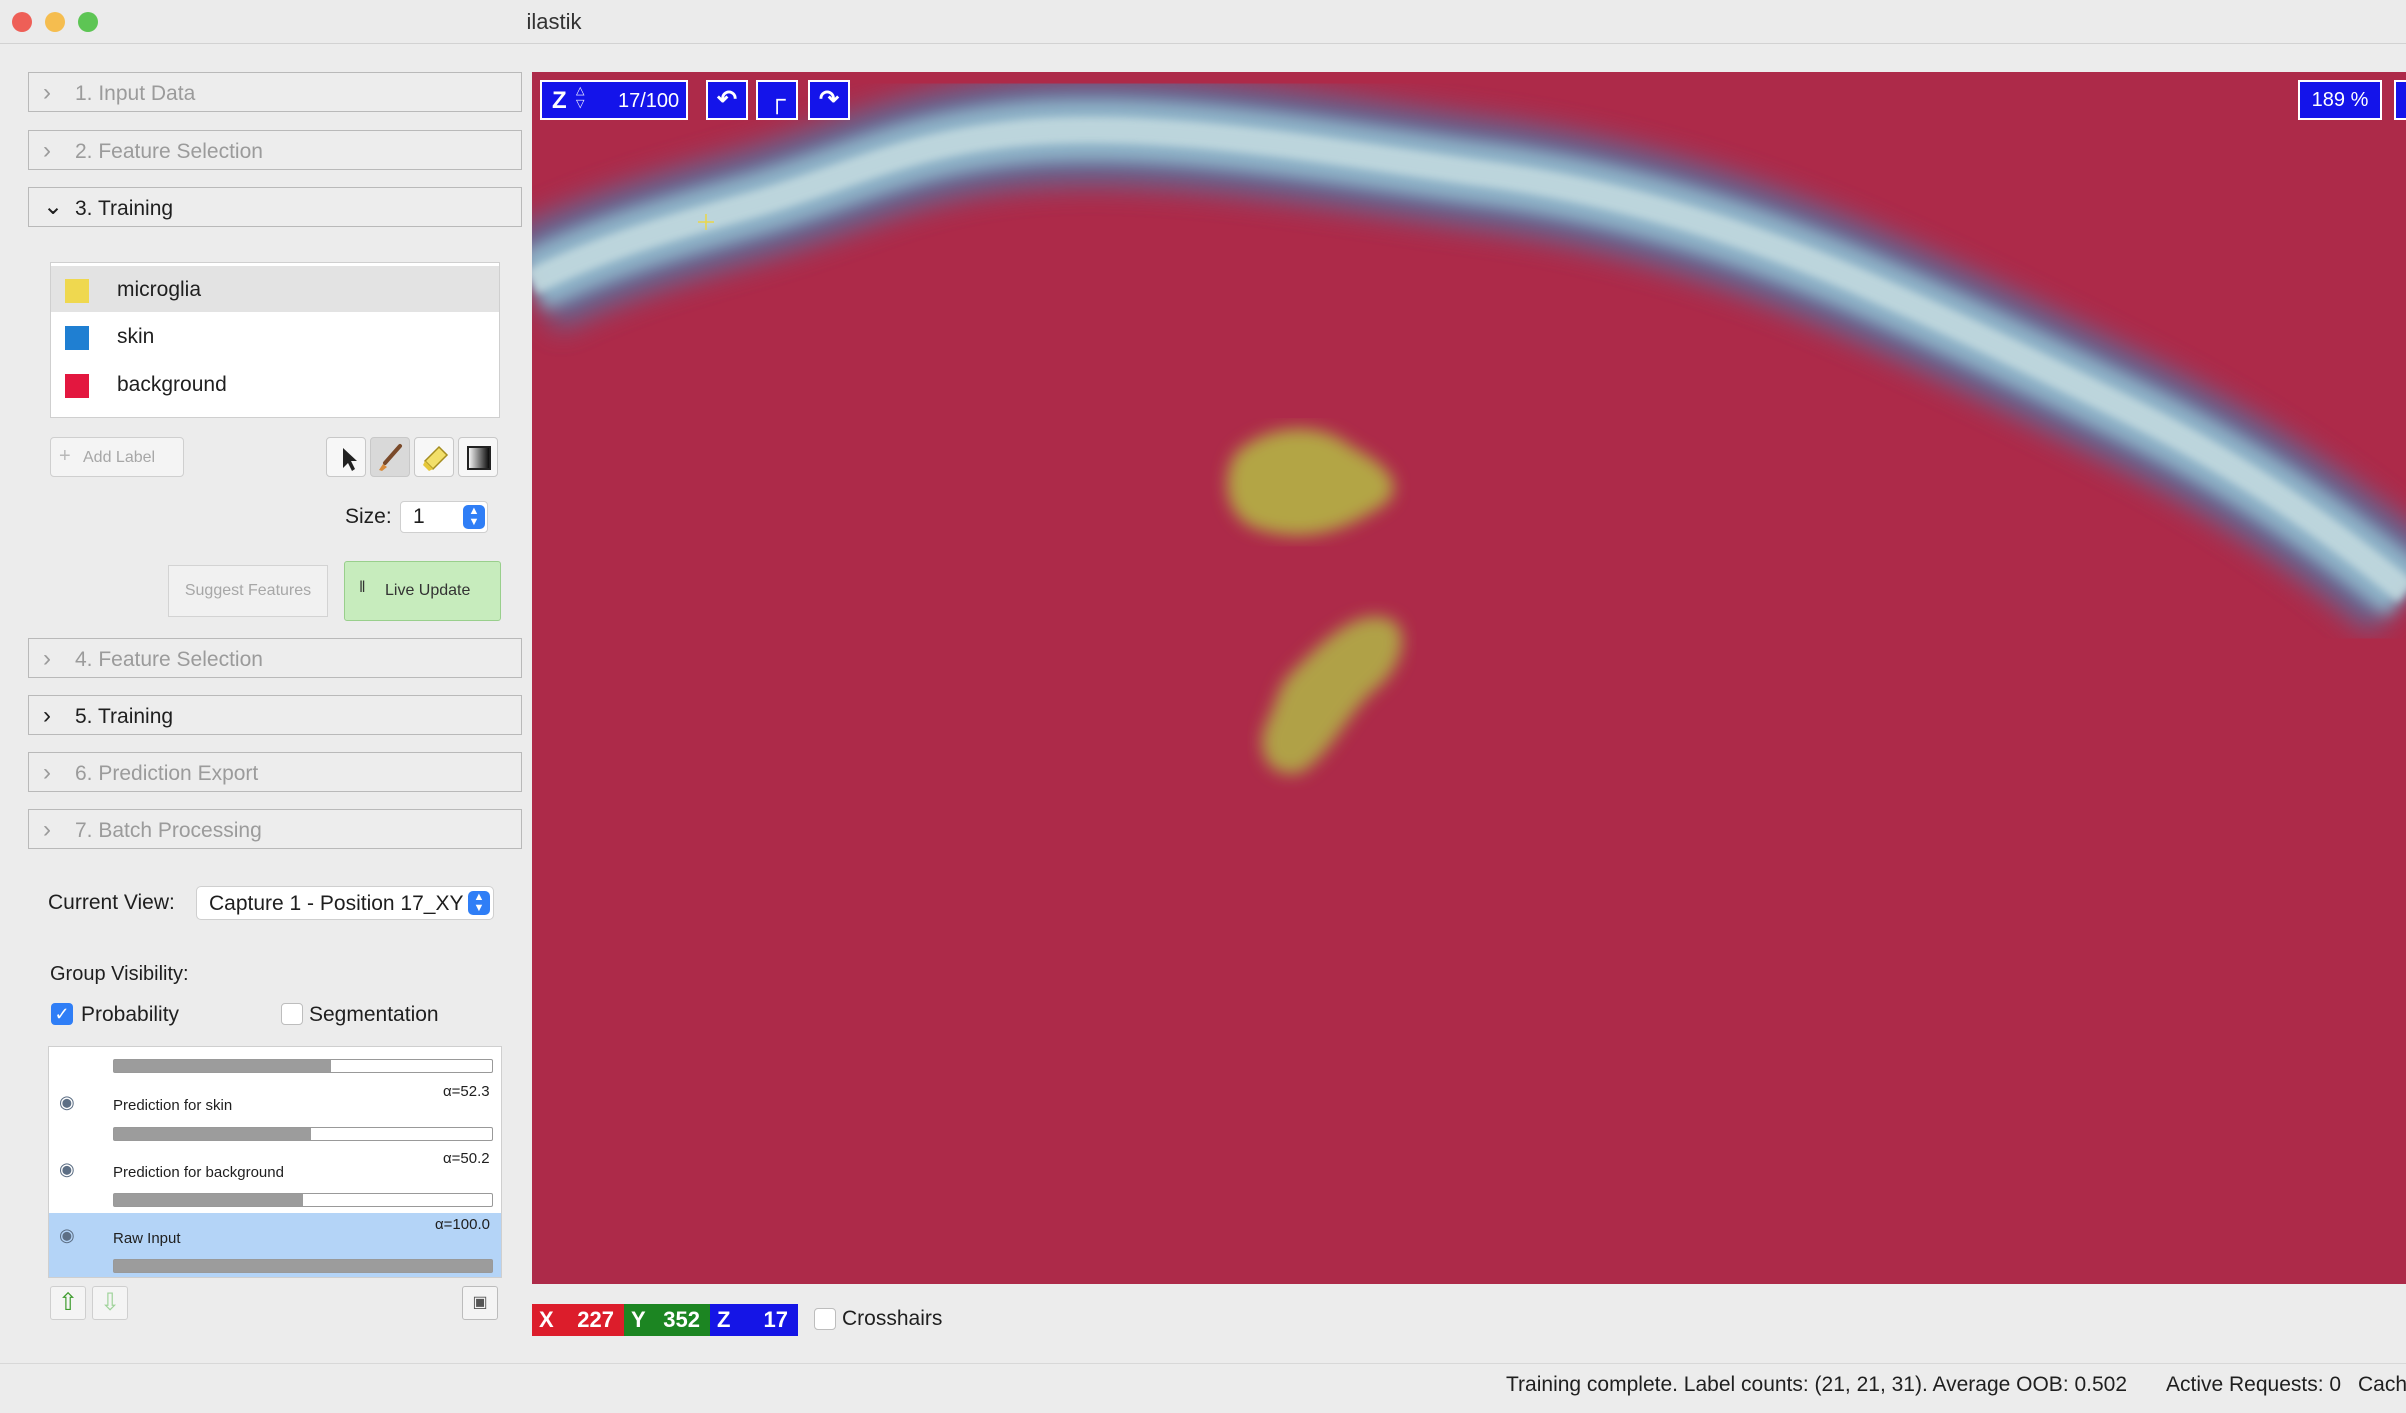 This screenshot has width=2406, height=1413. I want to click on brush-tool-button, so click(390, 457).